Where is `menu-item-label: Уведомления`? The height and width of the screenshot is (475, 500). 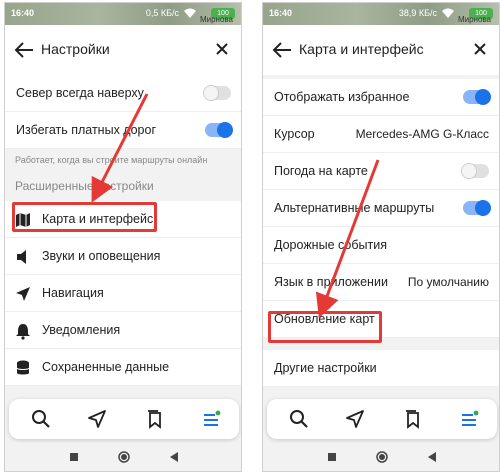 menu-item-label: Уведомления is located at coordinates (81, 330).